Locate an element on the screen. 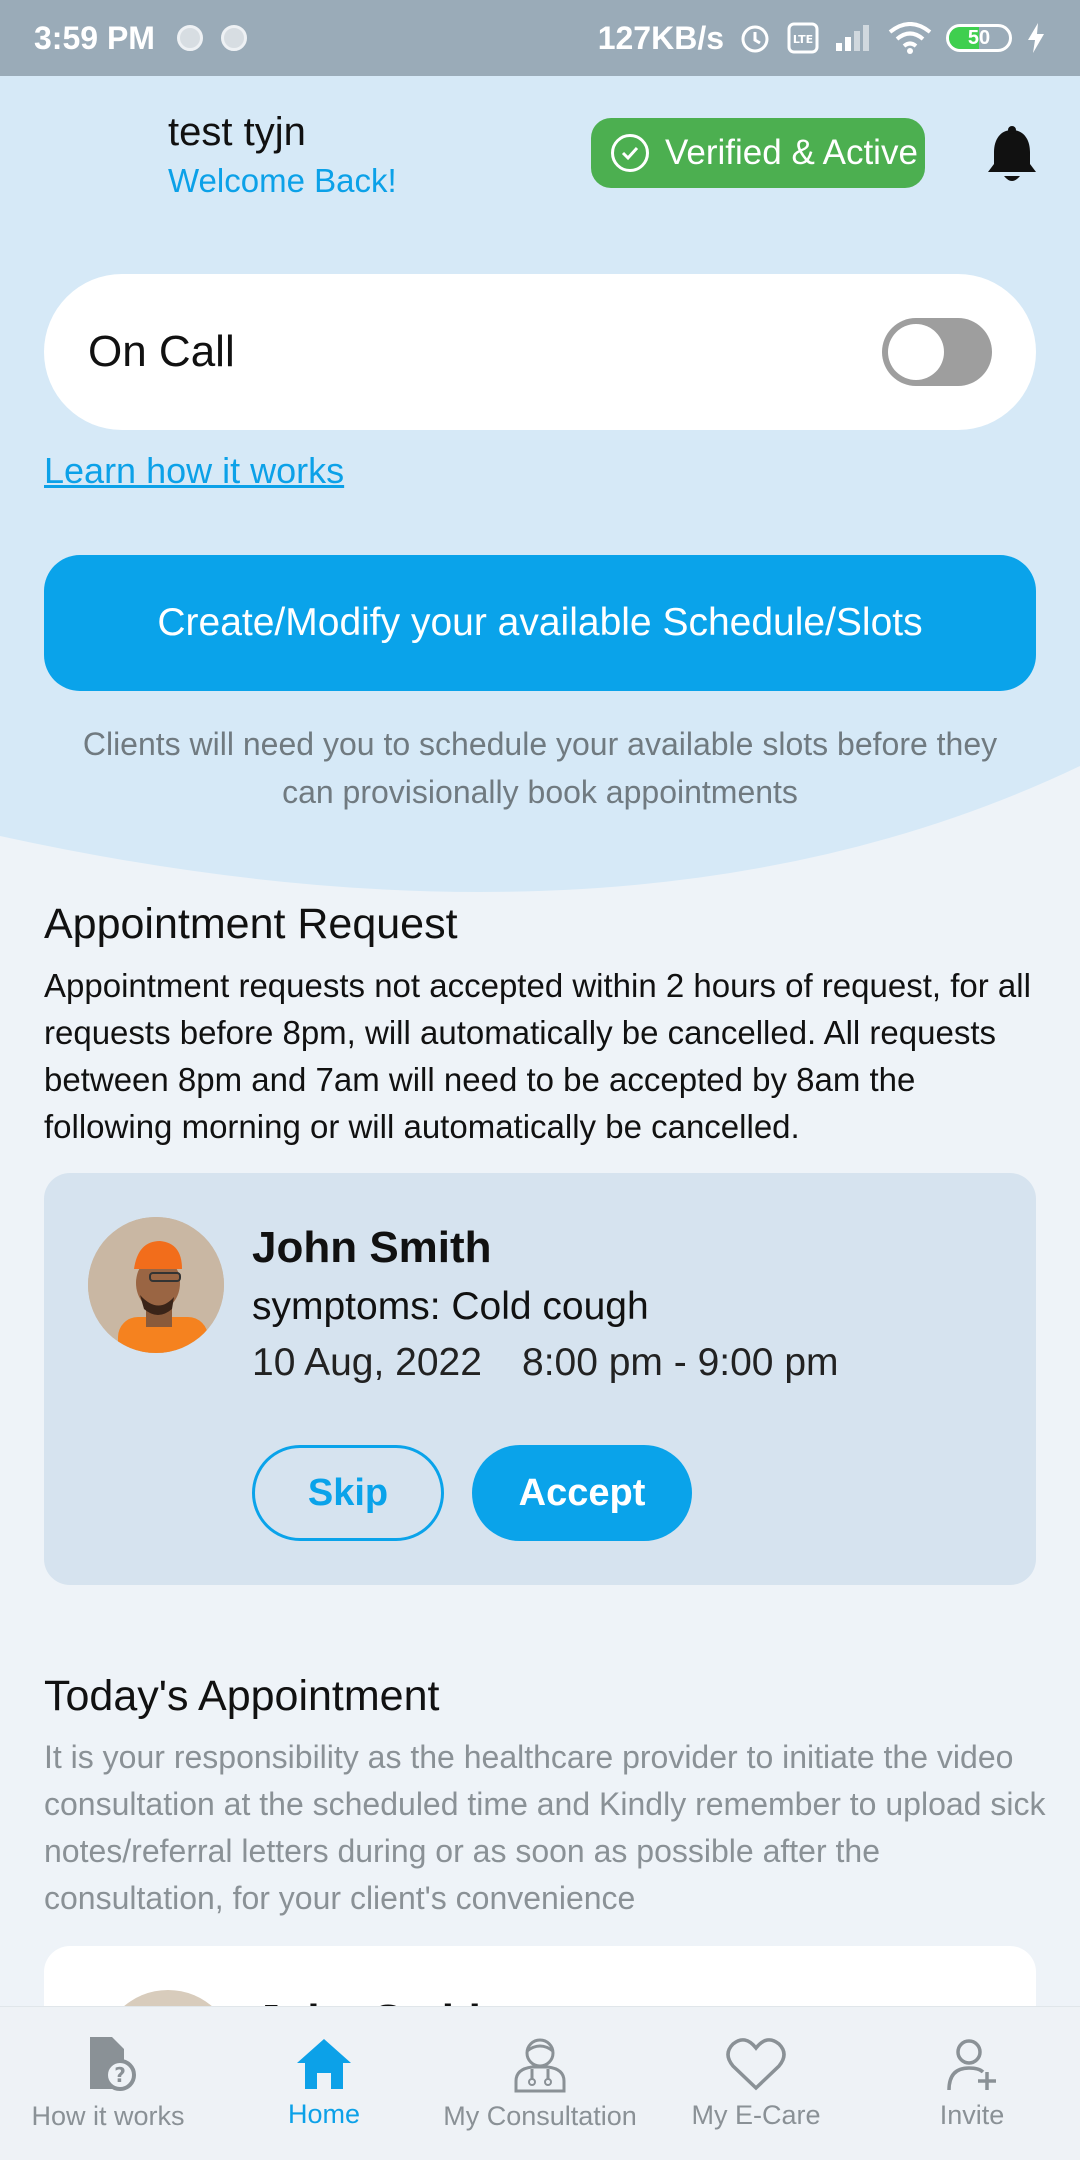  signal-icon is located at coordinates (854, 38).